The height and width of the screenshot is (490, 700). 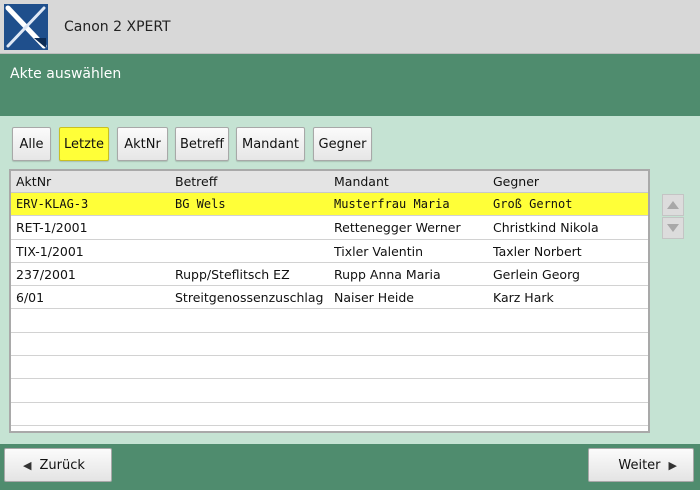 I want to click on triangle-right-icon: ▶, so click(x=672, y=465).